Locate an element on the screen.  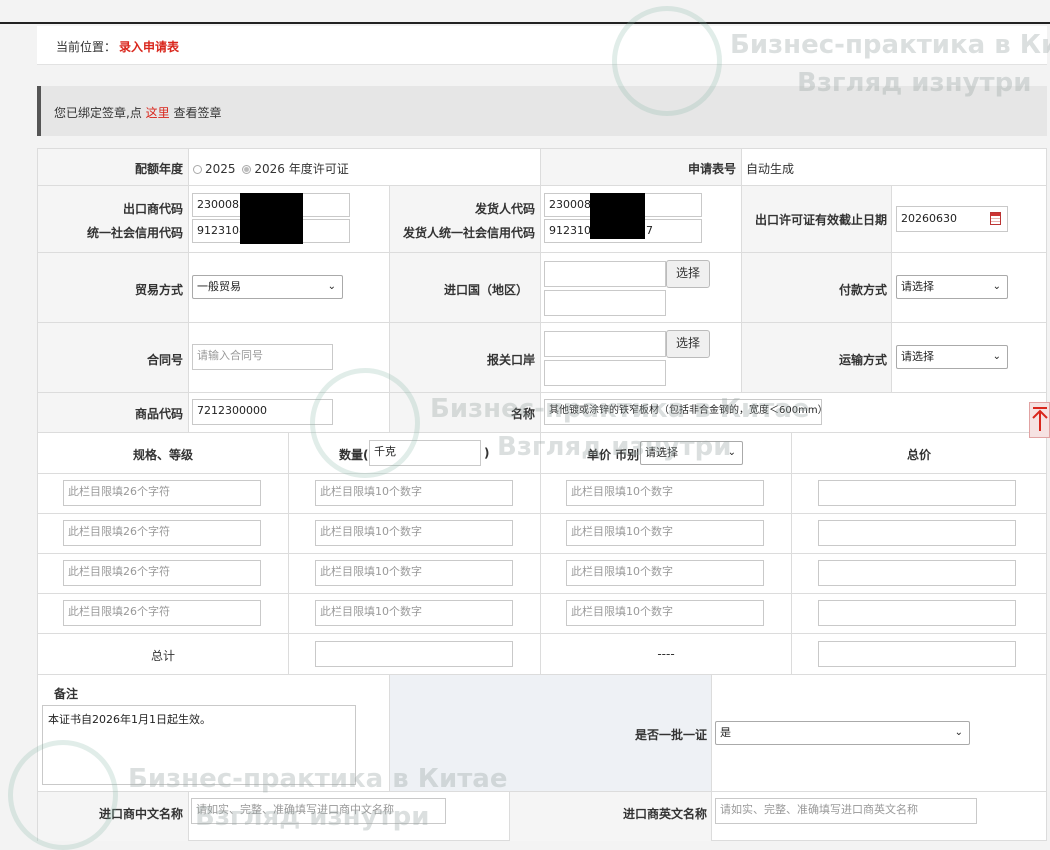
qty-header-close: ) is located at coordinates (487, 453).